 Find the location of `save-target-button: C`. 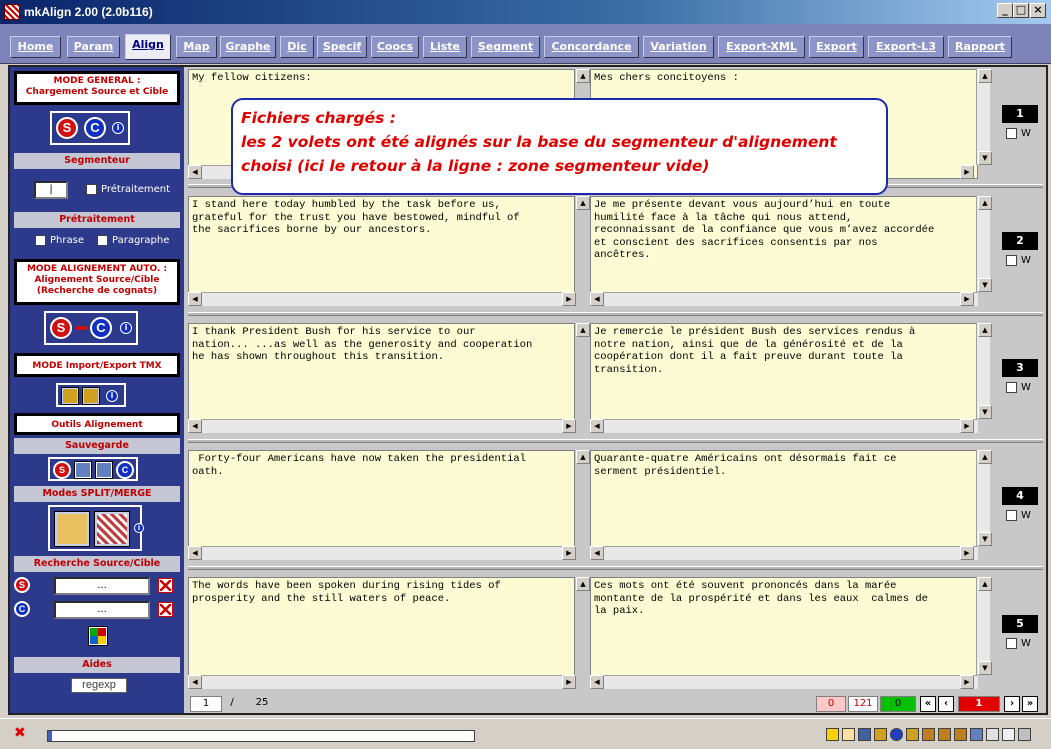

save-target-button: C is located at coordinates (125, 470).